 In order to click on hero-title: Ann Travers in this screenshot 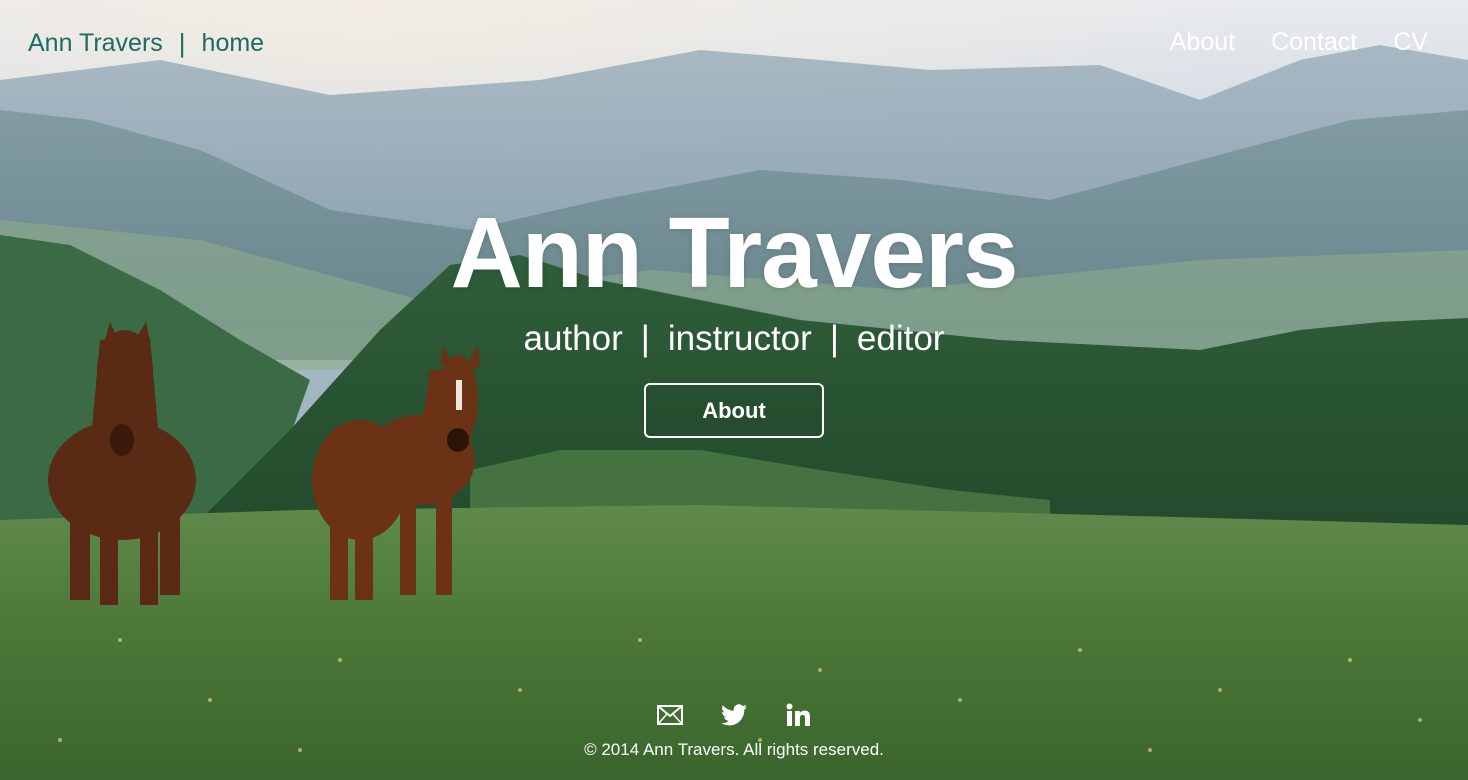, I will do `click(734, 253)`.